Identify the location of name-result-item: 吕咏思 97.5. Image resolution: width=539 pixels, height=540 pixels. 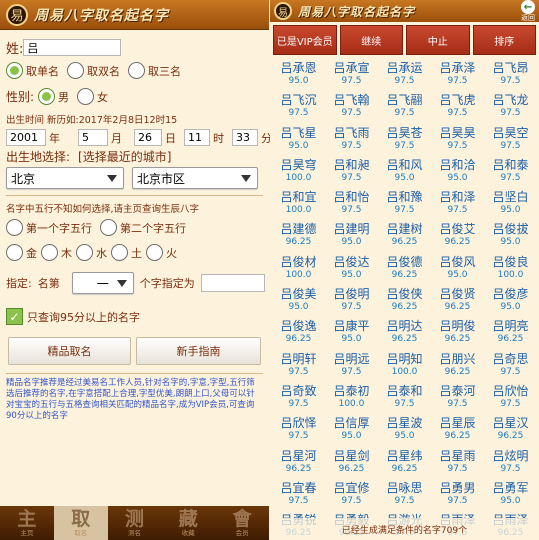
(404, 496).